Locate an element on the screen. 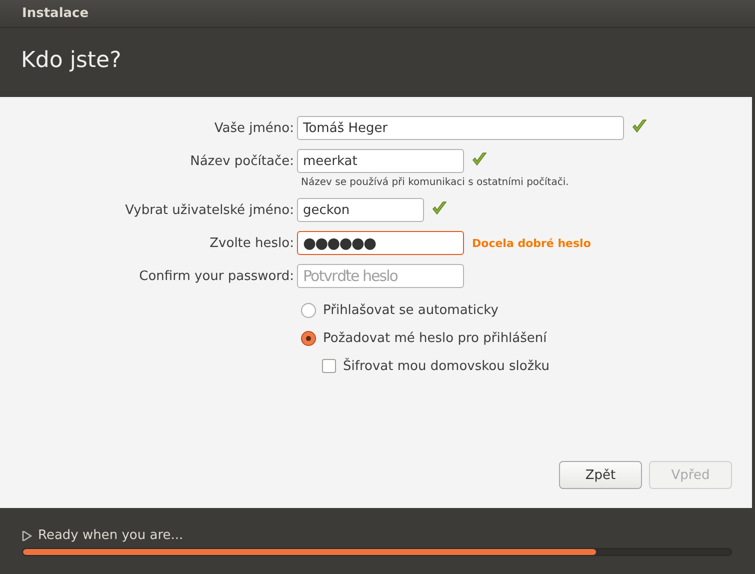 The width and height of the screenshot is (755, 574). field-label: Název počítače: is located at coordinates (242, 161).